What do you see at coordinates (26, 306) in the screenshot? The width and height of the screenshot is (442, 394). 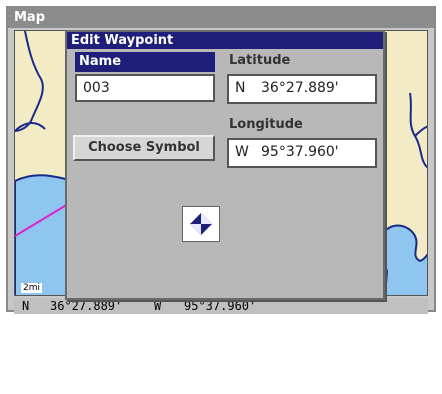 I see `status-lat-hemi: N` at bounding box center [26, 306].